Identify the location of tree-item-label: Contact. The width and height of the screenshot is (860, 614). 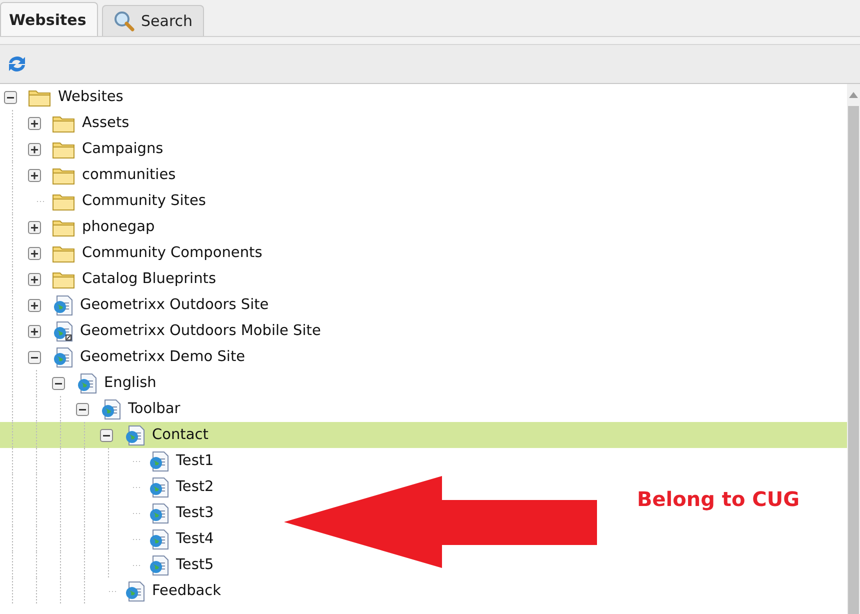
(180, 435).